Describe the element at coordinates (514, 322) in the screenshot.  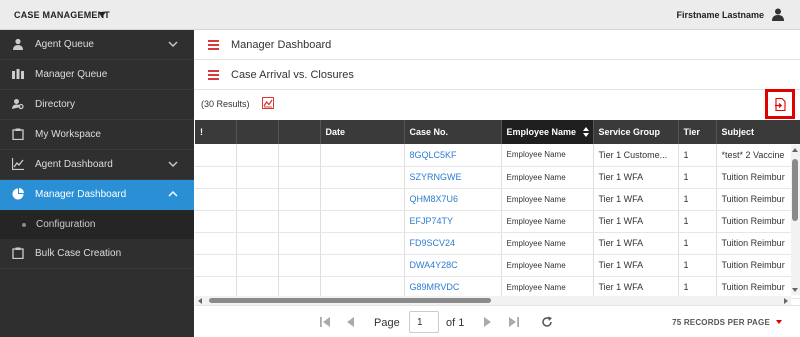
I see `last-page-icon` at that location.